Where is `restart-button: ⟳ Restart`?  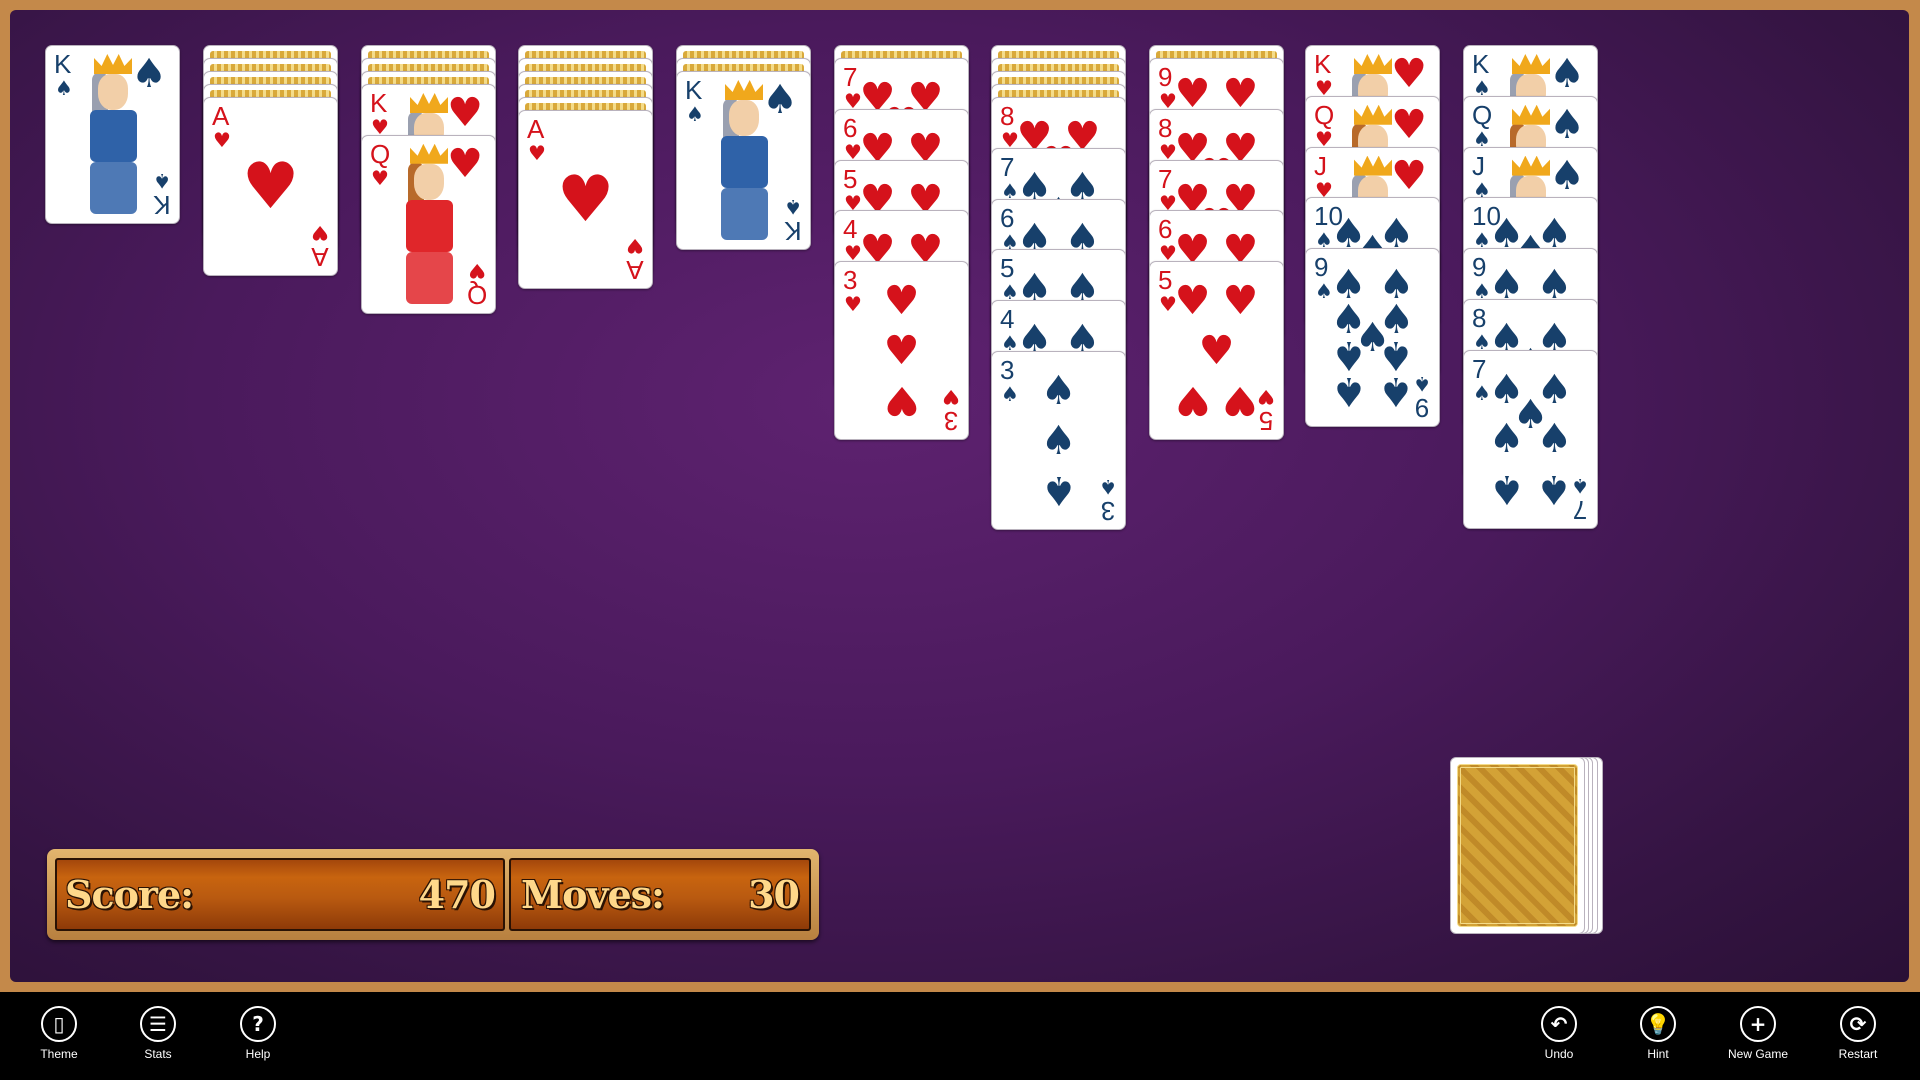 restart-button: ⟳ Restart is located at coordinates (1858, 1033).